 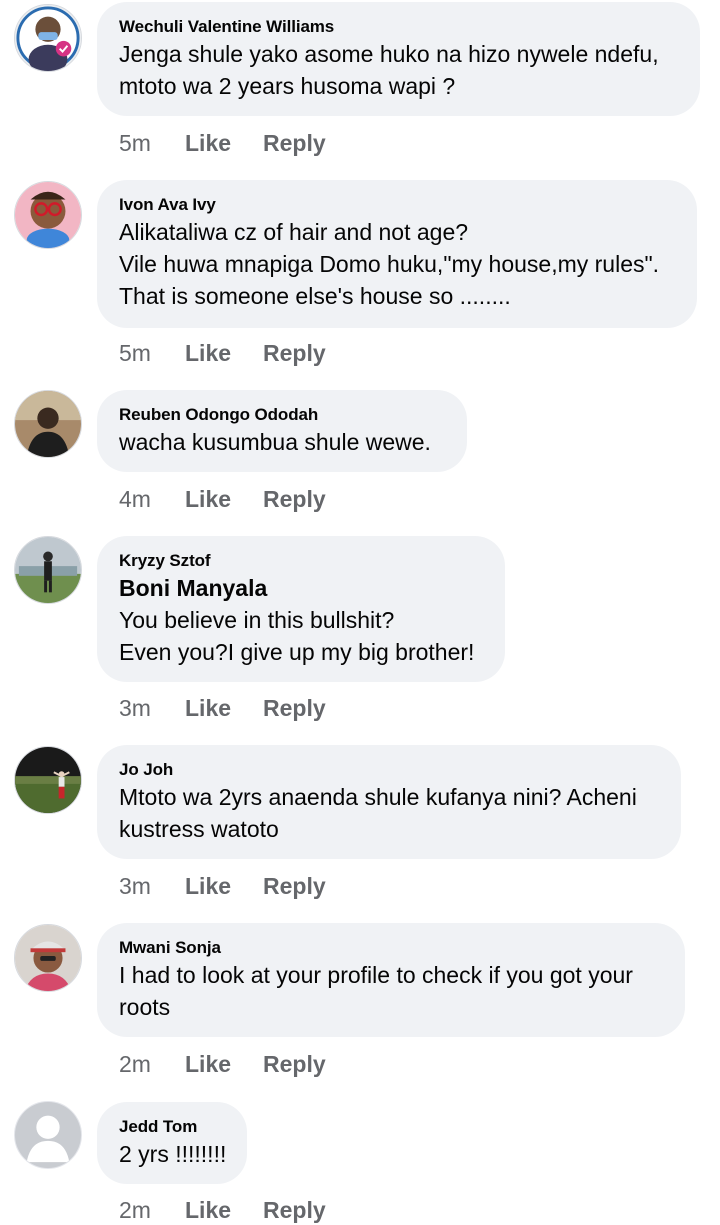 I want to click on man-portrait-avatar-icon, so click(x=48, y=424).